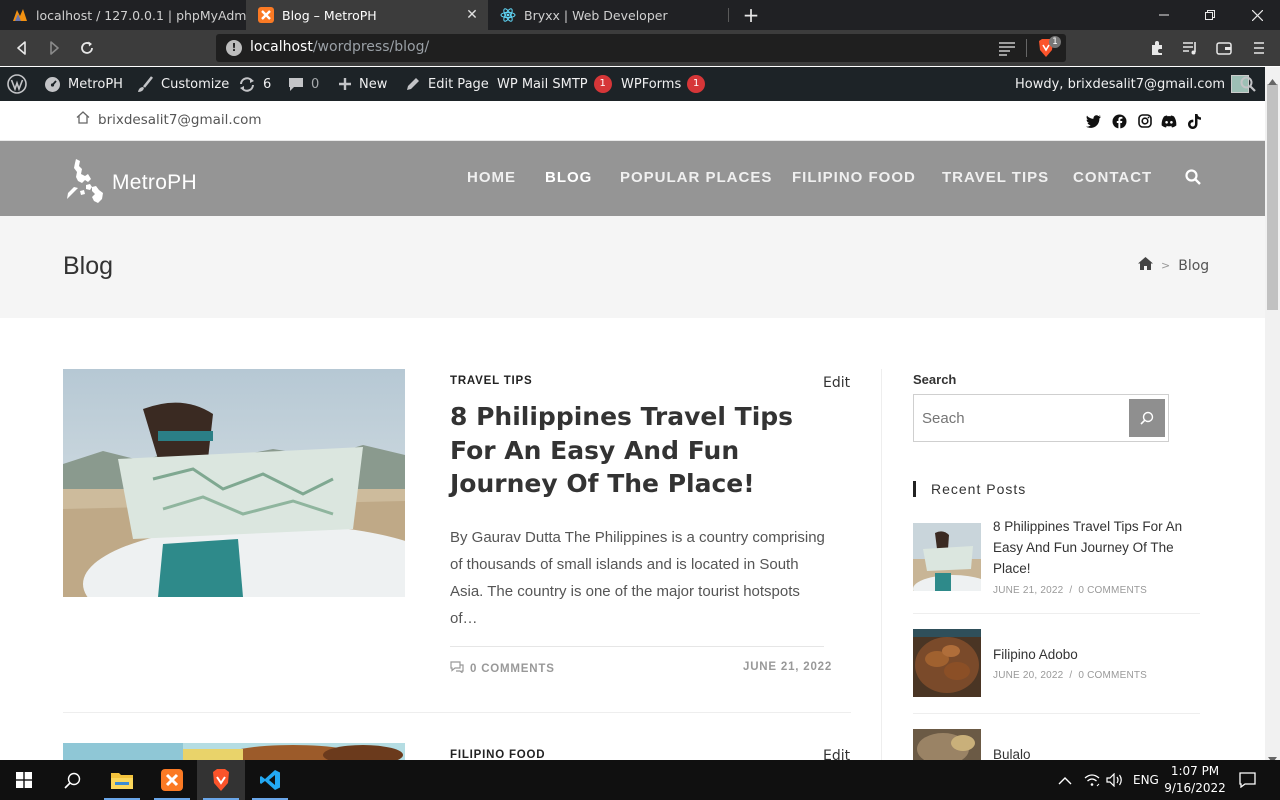  What do you see at coordinates (1257, 15) in the screenshot?
I see `close-window-button` at bounding box center [1257, 15].